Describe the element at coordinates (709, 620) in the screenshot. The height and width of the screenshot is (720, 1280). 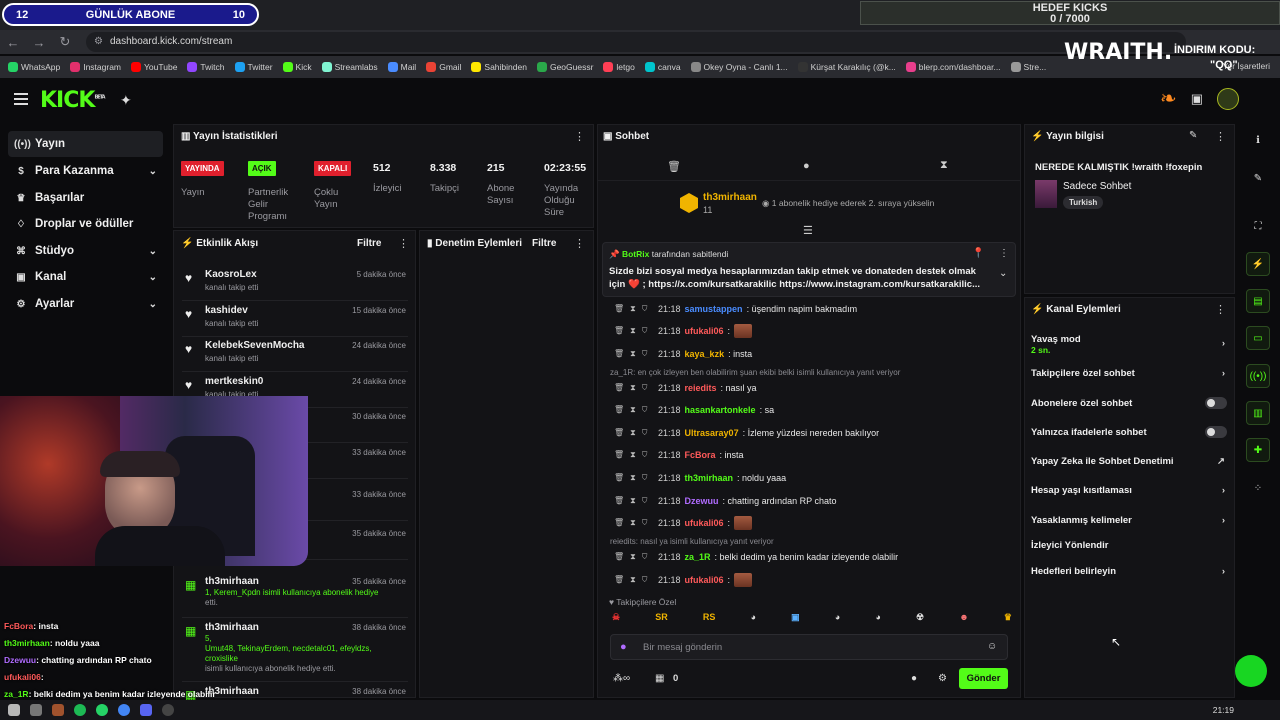
I see `emote-icon: RS` at that location.